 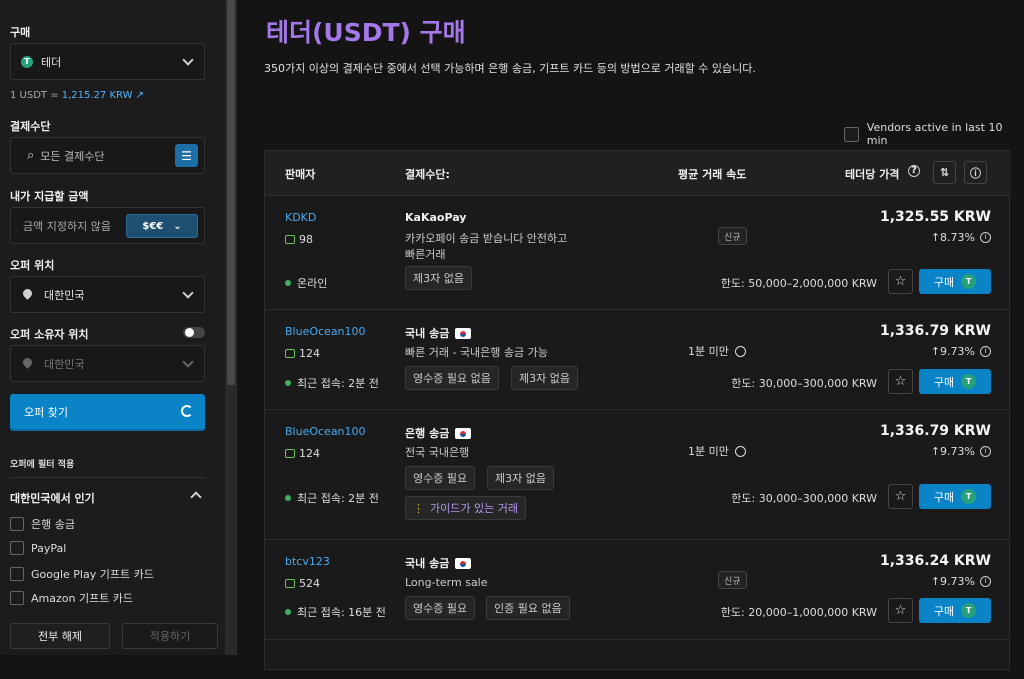 I want to click on status-text: 온라인, so click(x=312, y=283).